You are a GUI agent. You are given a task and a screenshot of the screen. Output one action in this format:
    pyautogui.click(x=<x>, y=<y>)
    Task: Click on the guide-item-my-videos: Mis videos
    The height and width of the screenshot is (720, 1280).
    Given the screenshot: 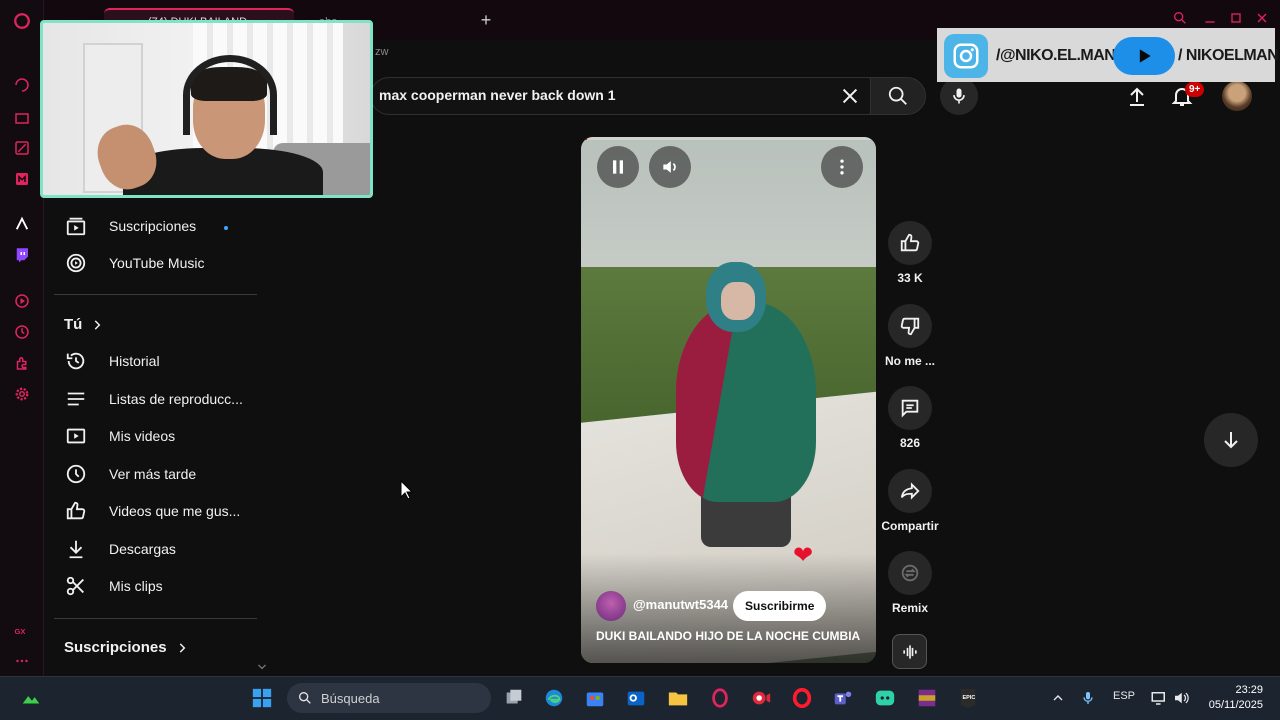 What is the action you would take?
    pyautogui.click(x=159, y=436)
    